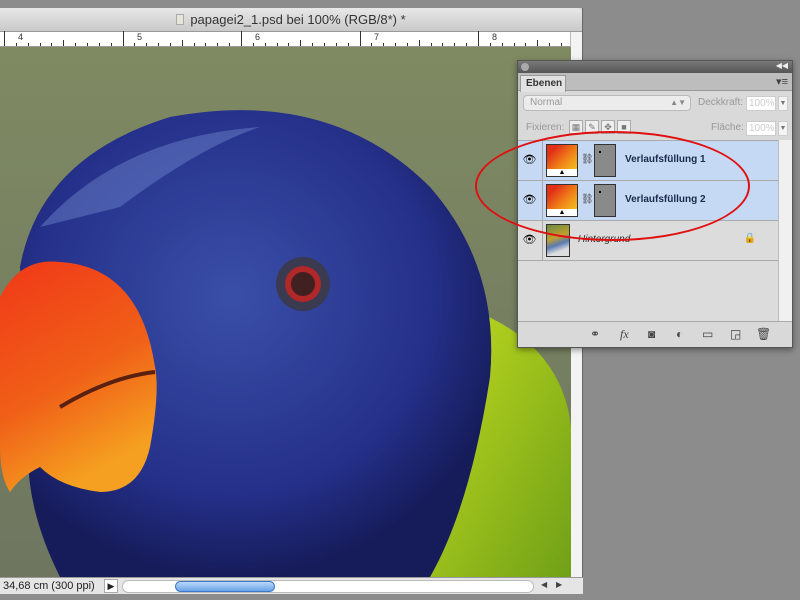 Image resolution: width=800 pixels, height=600 pixels. What do you see at coordinates (648, 241) in the screenshot?
I see `layer-row: 👁 Hintergrund 🔒` at bounding box center [648, 241].